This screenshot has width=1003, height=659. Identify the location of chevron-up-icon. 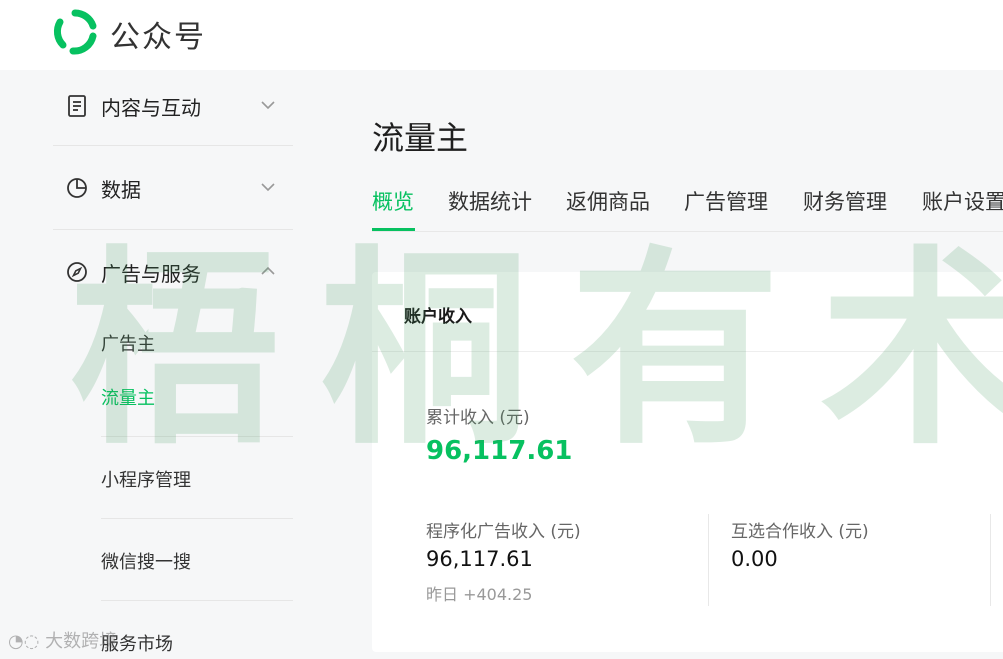
(268, 270).